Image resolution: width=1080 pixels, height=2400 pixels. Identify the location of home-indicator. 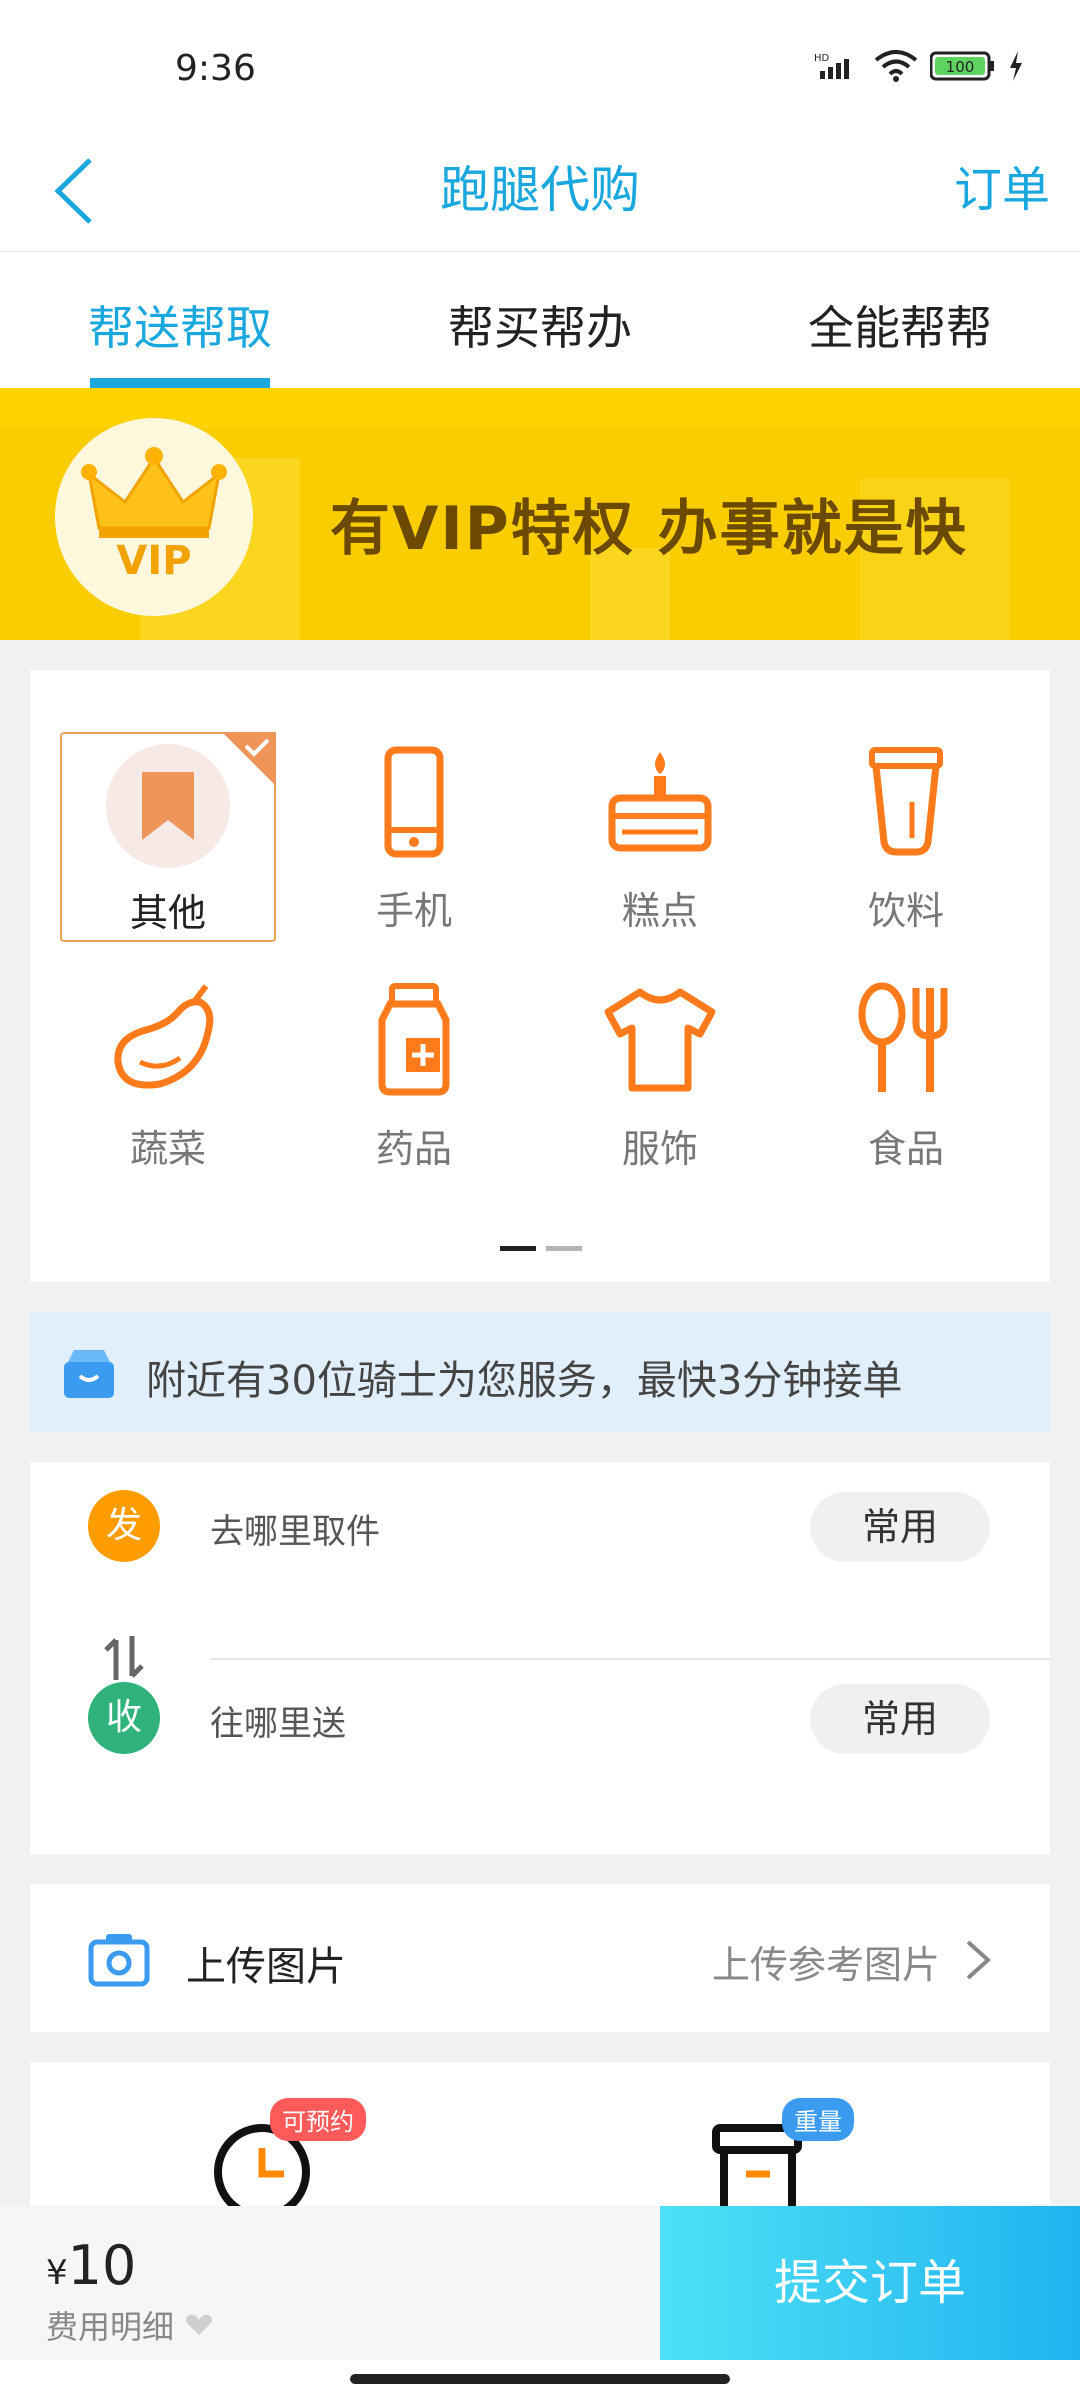
(540, 2380).